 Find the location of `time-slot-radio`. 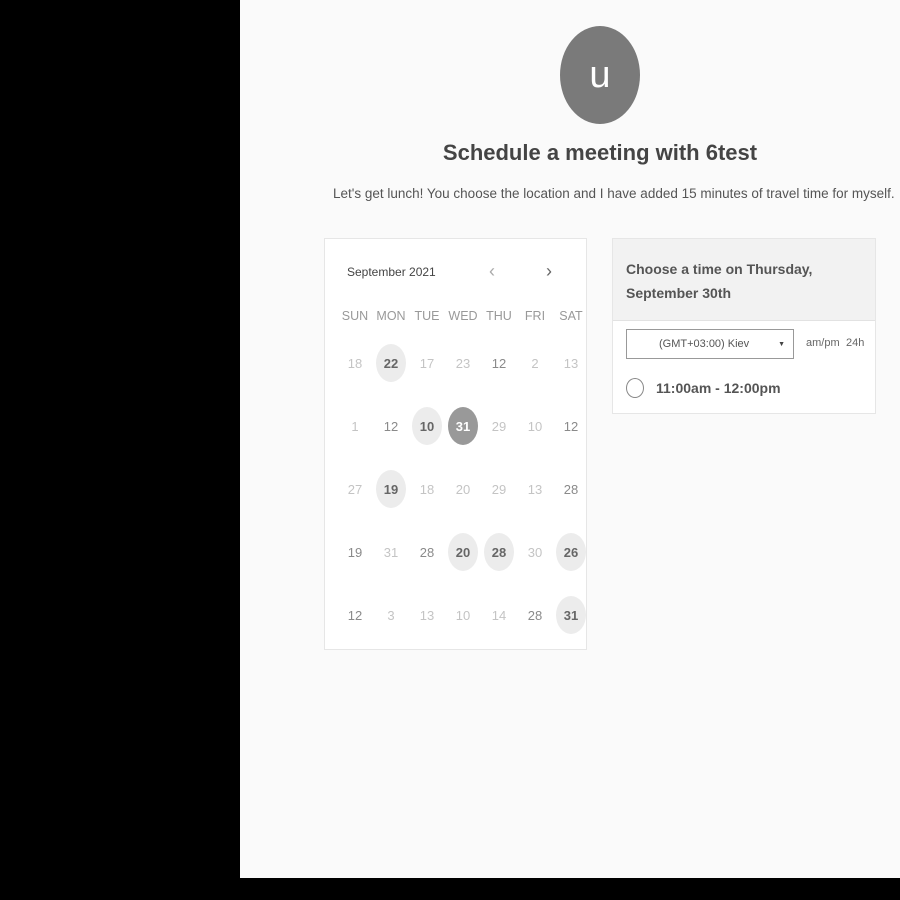

time-slot-radio is located at coordinates (635, 388).